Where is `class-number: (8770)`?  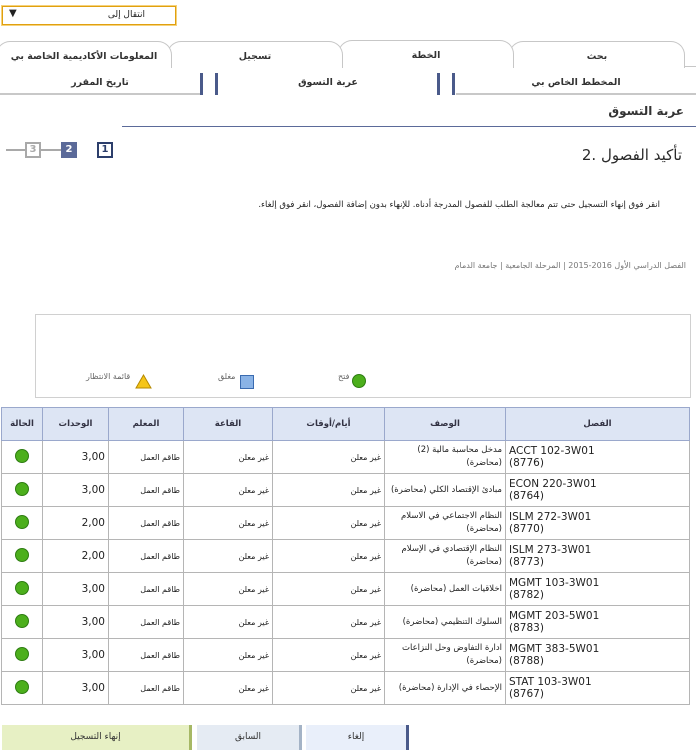
class-number: (8770) is located at coordinates (526, 529).